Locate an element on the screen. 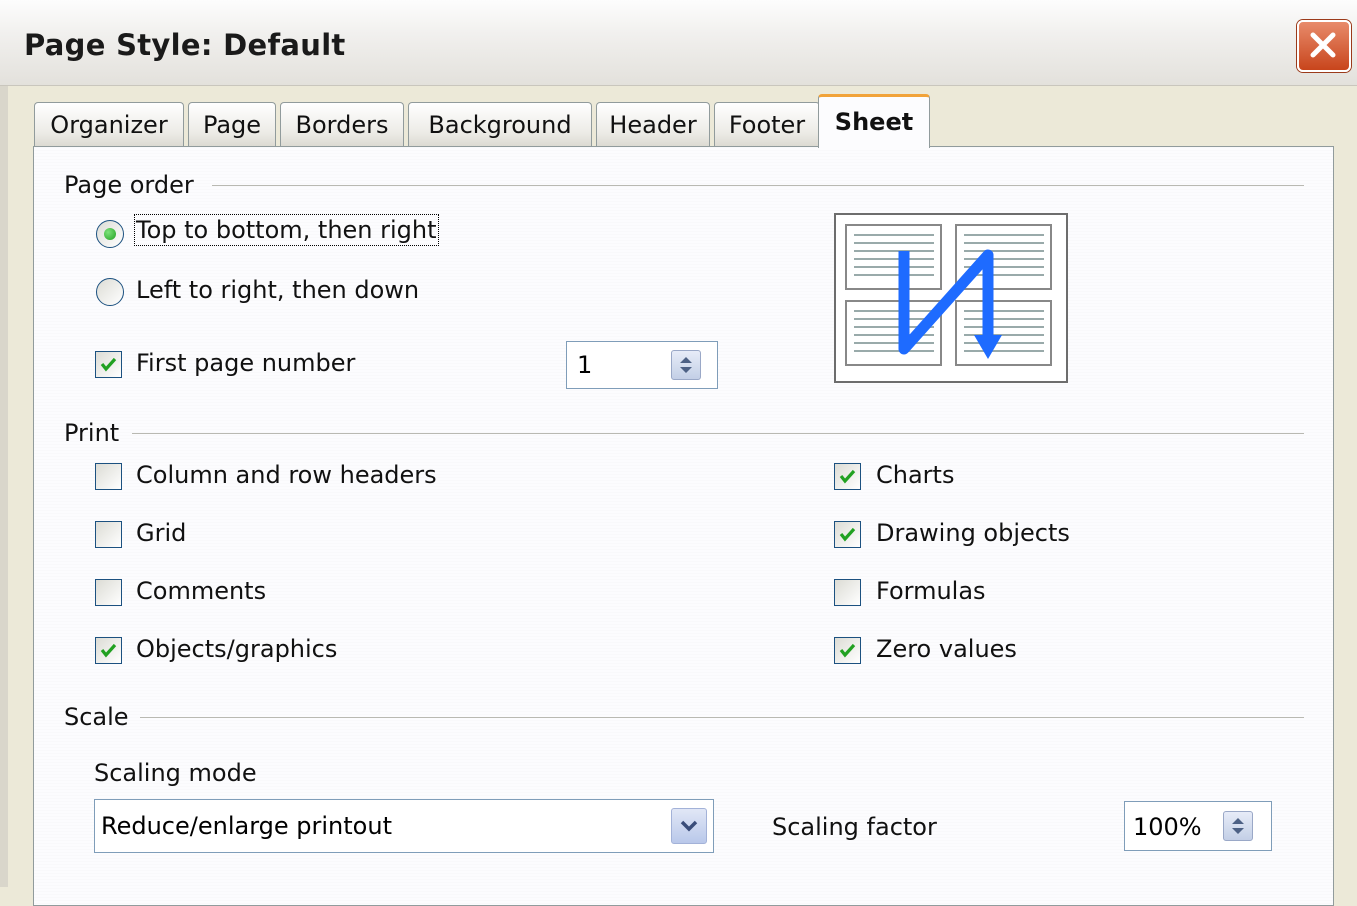  scaling-factor-input: 100% is located at coordinates (1198, 826).